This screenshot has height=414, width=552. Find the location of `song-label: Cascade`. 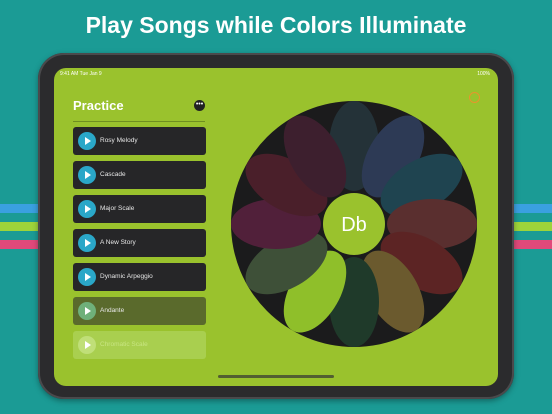

song-label: Cascade is located at coordinates (113, 174).